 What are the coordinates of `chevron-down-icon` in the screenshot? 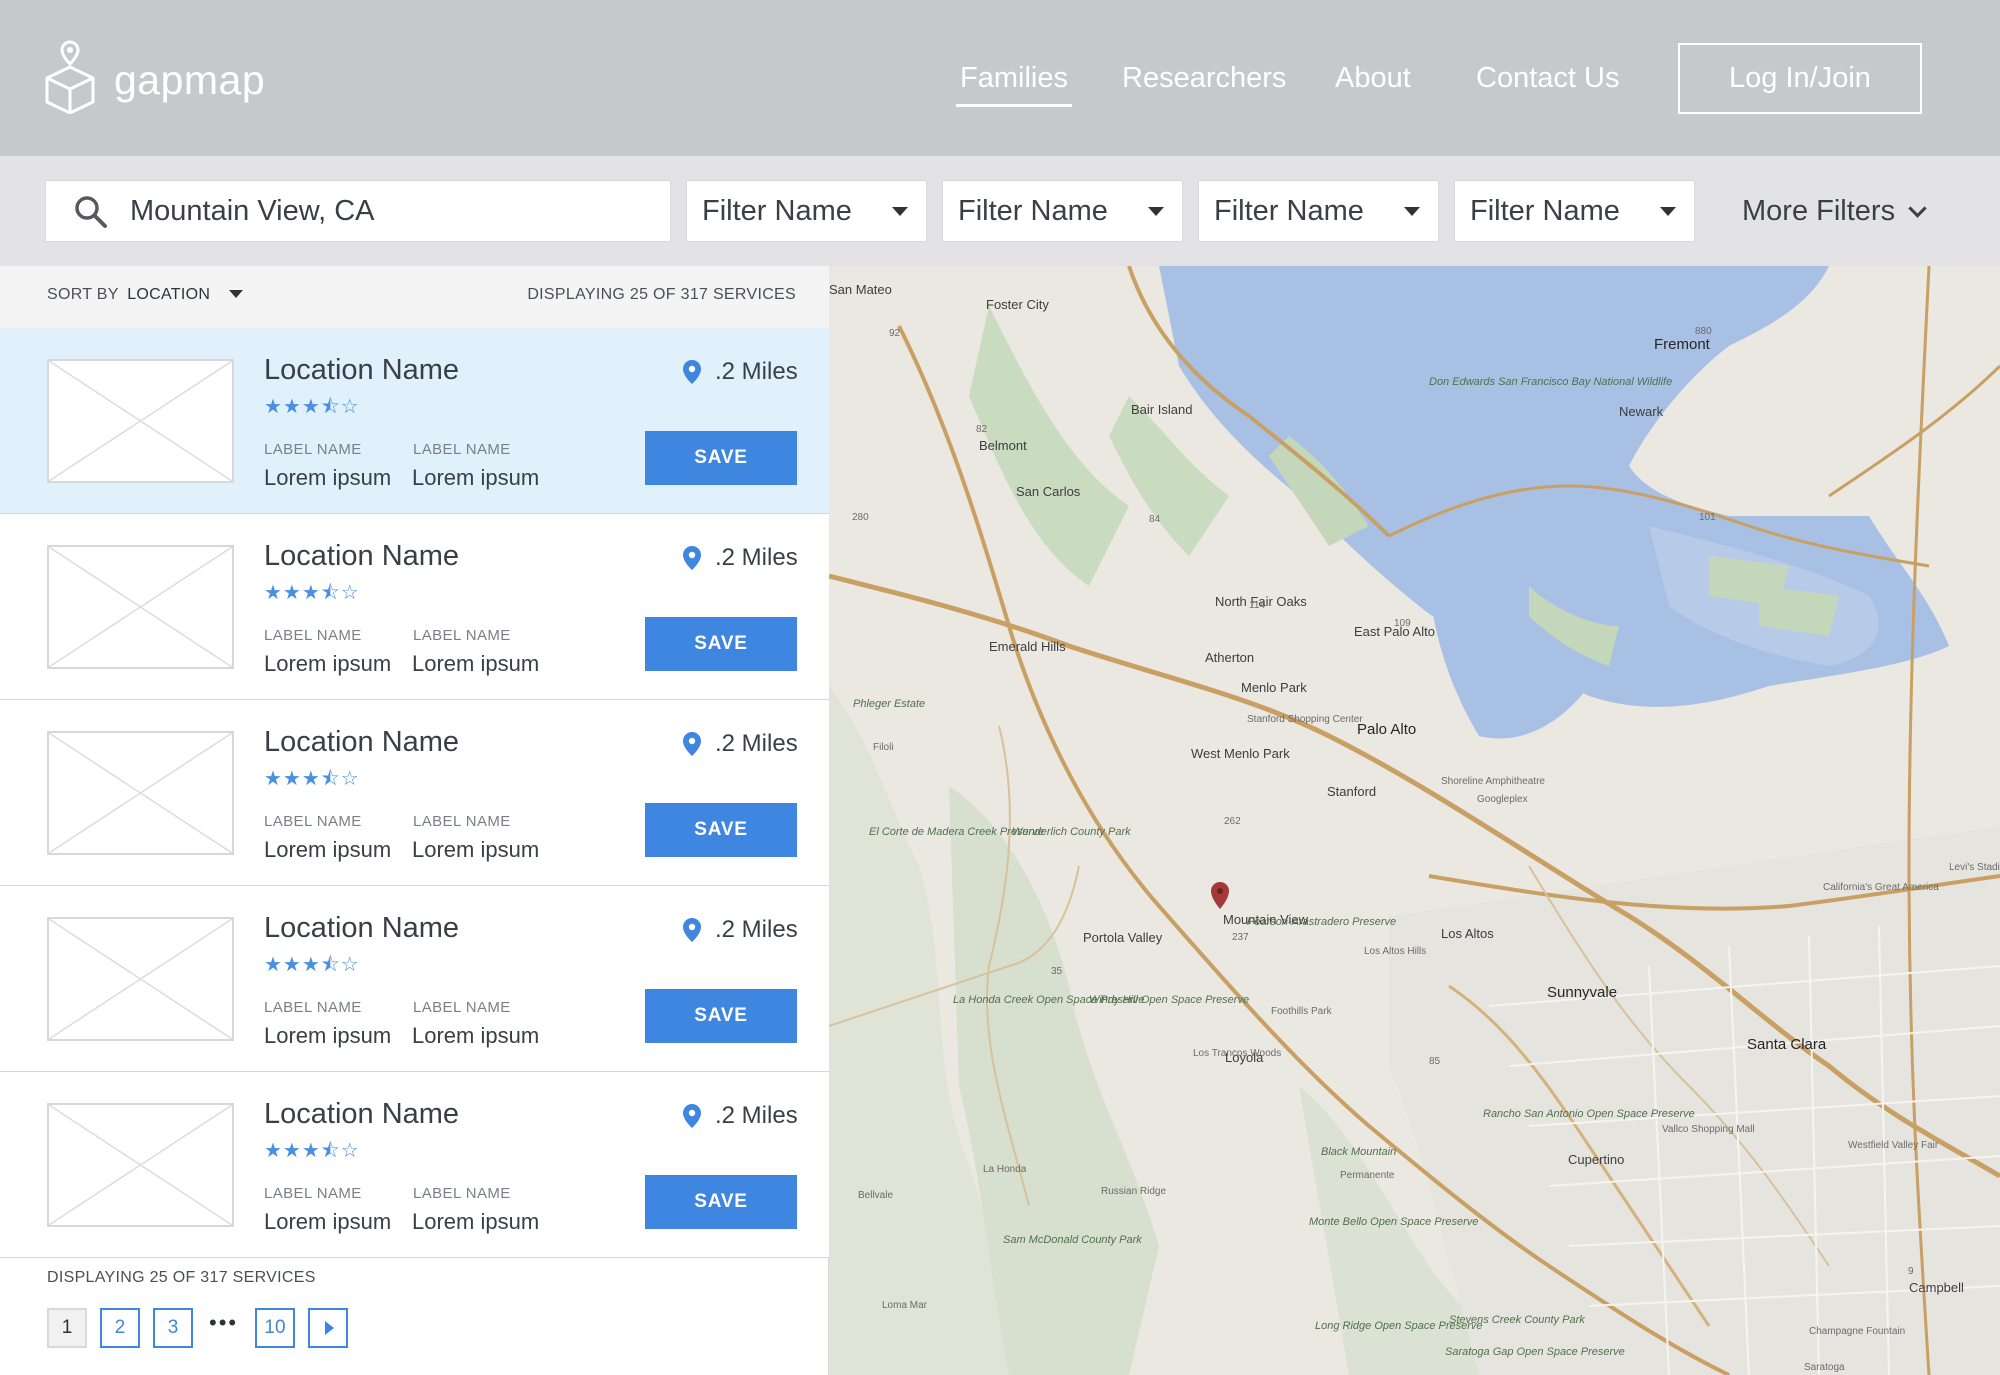 It's located at (1917, 208).